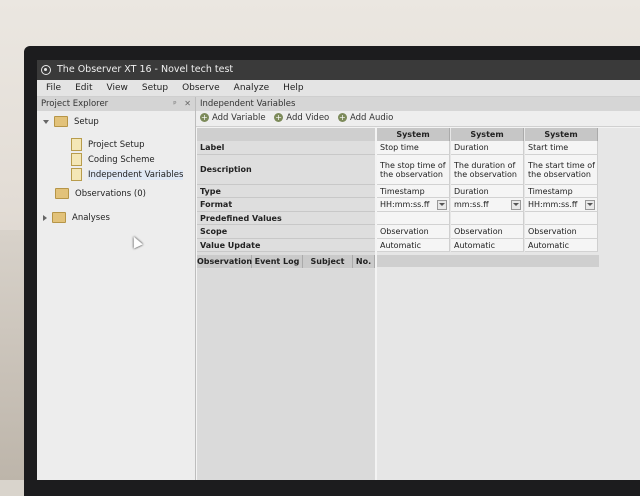 The width and height of the screenshot is (640, 496). I want to click on menu-file: File, so click(53, 88).